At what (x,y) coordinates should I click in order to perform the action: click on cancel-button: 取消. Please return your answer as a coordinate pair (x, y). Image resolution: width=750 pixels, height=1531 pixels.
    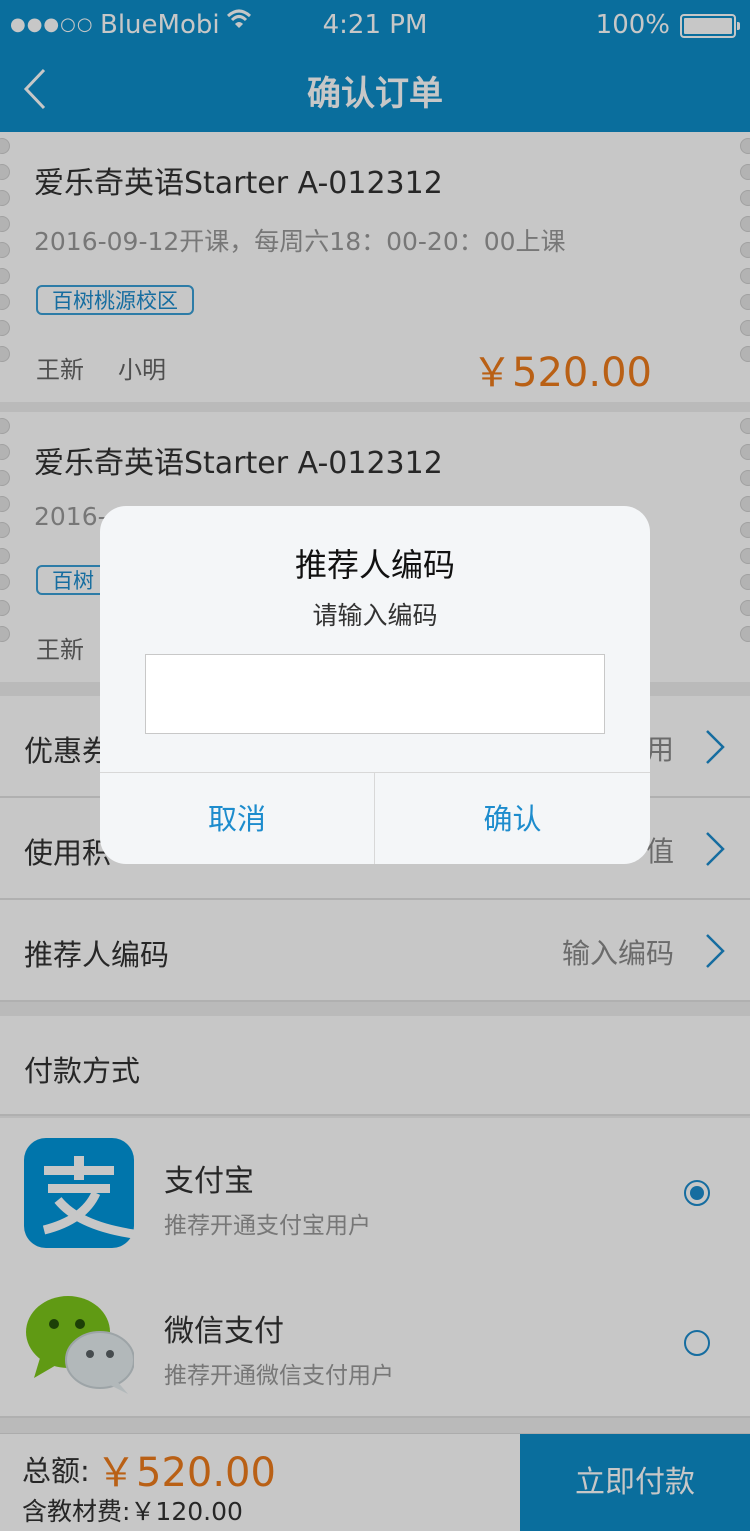
    Looking at the image, I should click on (237, 818).